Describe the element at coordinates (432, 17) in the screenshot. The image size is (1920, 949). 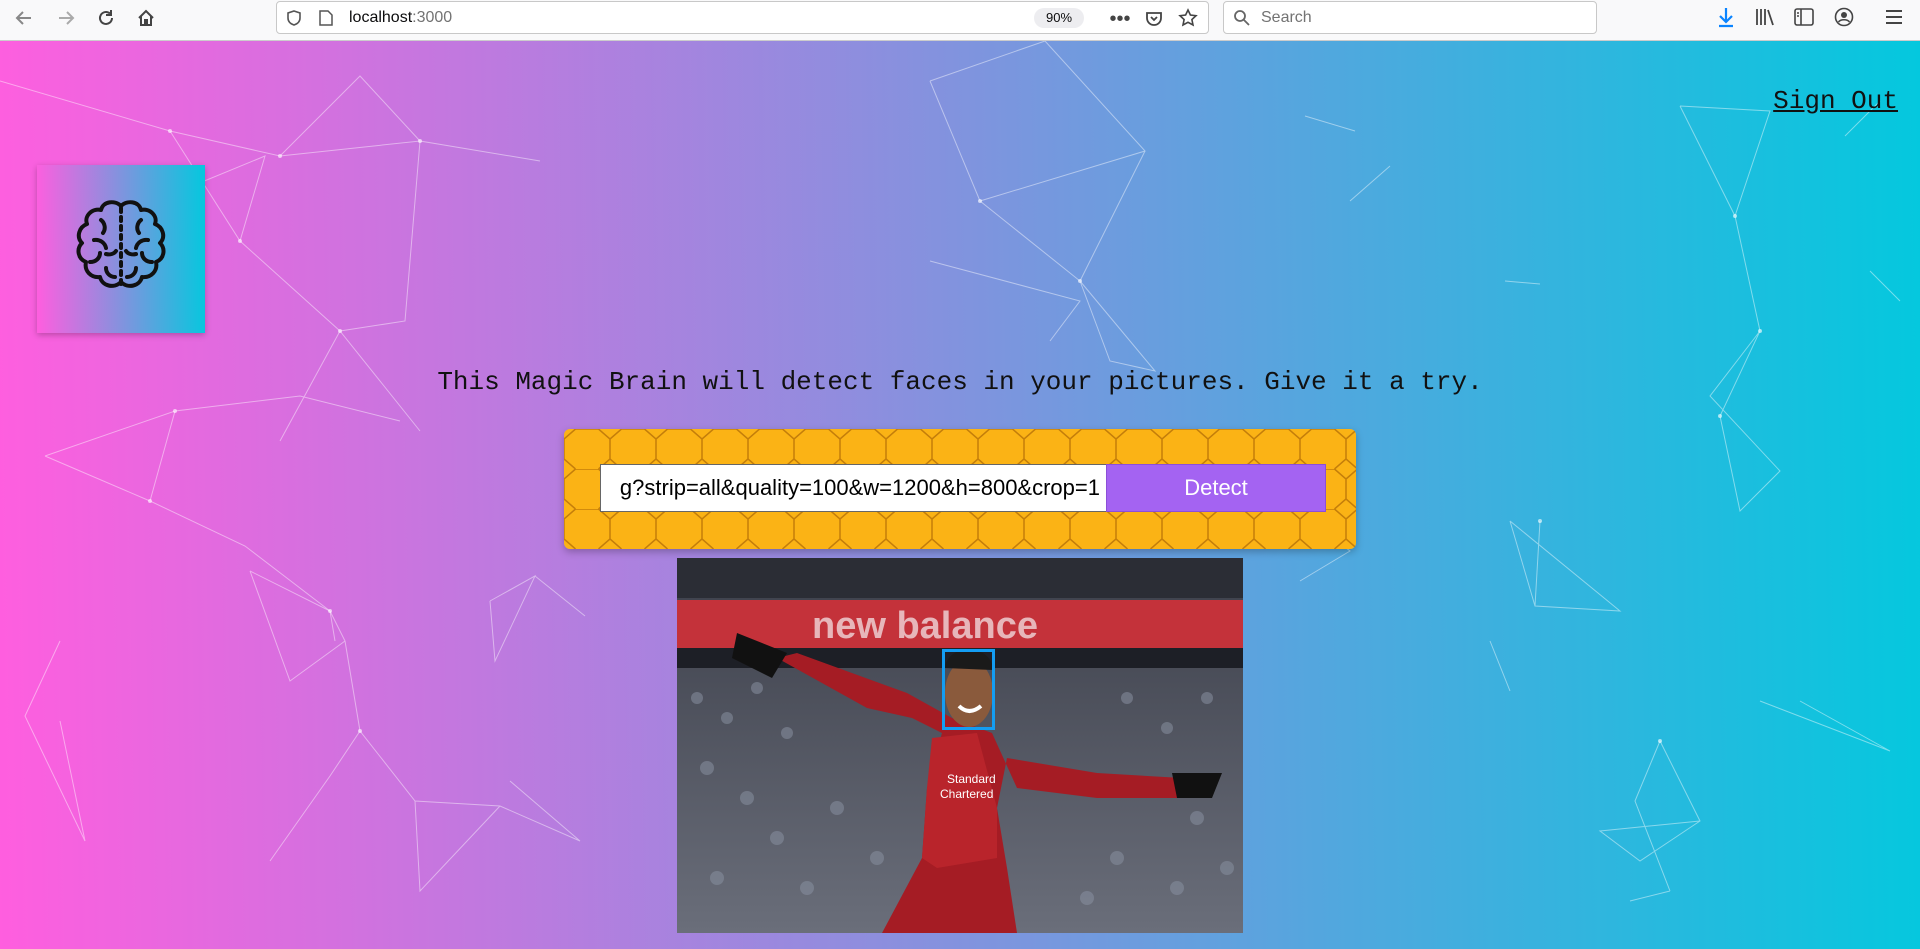
I see `url-port: :3000` at that location.